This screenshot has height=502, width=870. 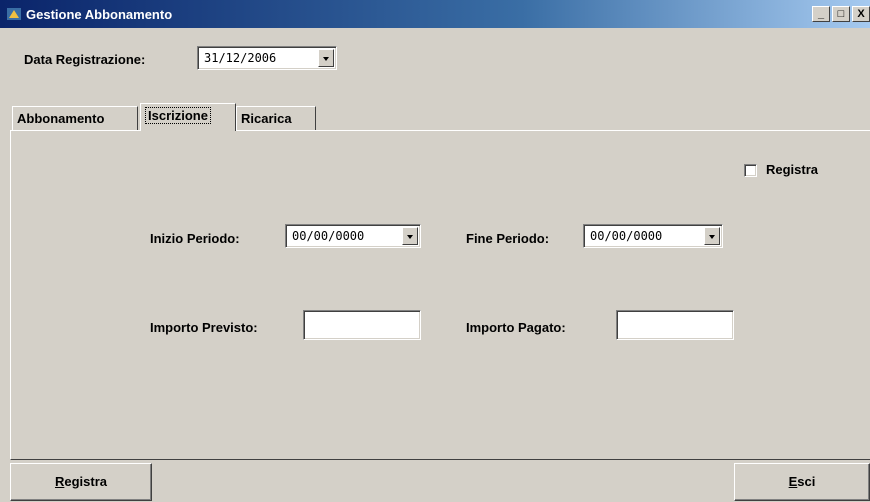 What do you see at coordinates (750, 170) in the screenshot?
I see `registra-checkbox` at bounding box center [750, 170].